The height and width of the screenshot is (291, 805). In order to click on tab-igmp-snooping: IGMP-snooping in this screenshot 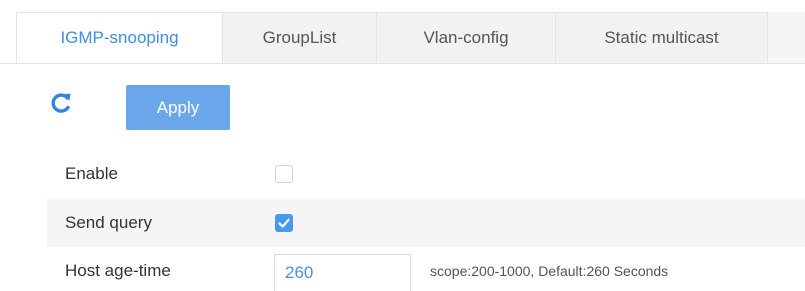, I will do `click(119, 37)`.